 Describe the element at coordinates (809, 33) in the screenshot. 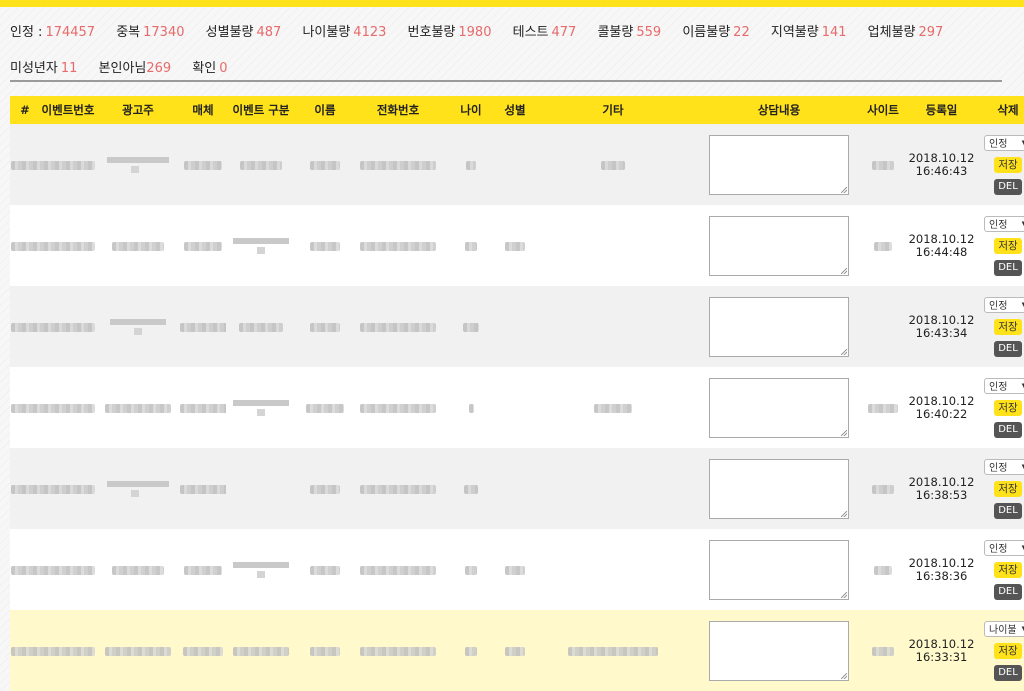

I see `stat-region-invalid: 지역불량 141` at that location.